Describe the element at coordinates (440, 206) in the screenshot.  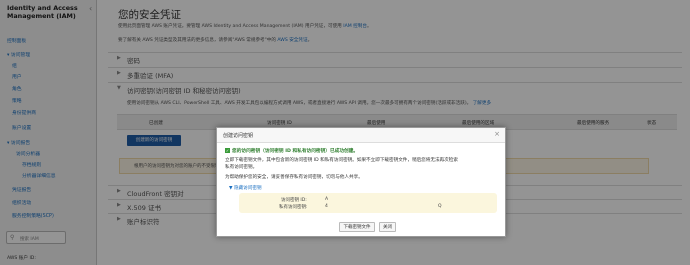
I see `secret-key-value-end: Q` at that location.